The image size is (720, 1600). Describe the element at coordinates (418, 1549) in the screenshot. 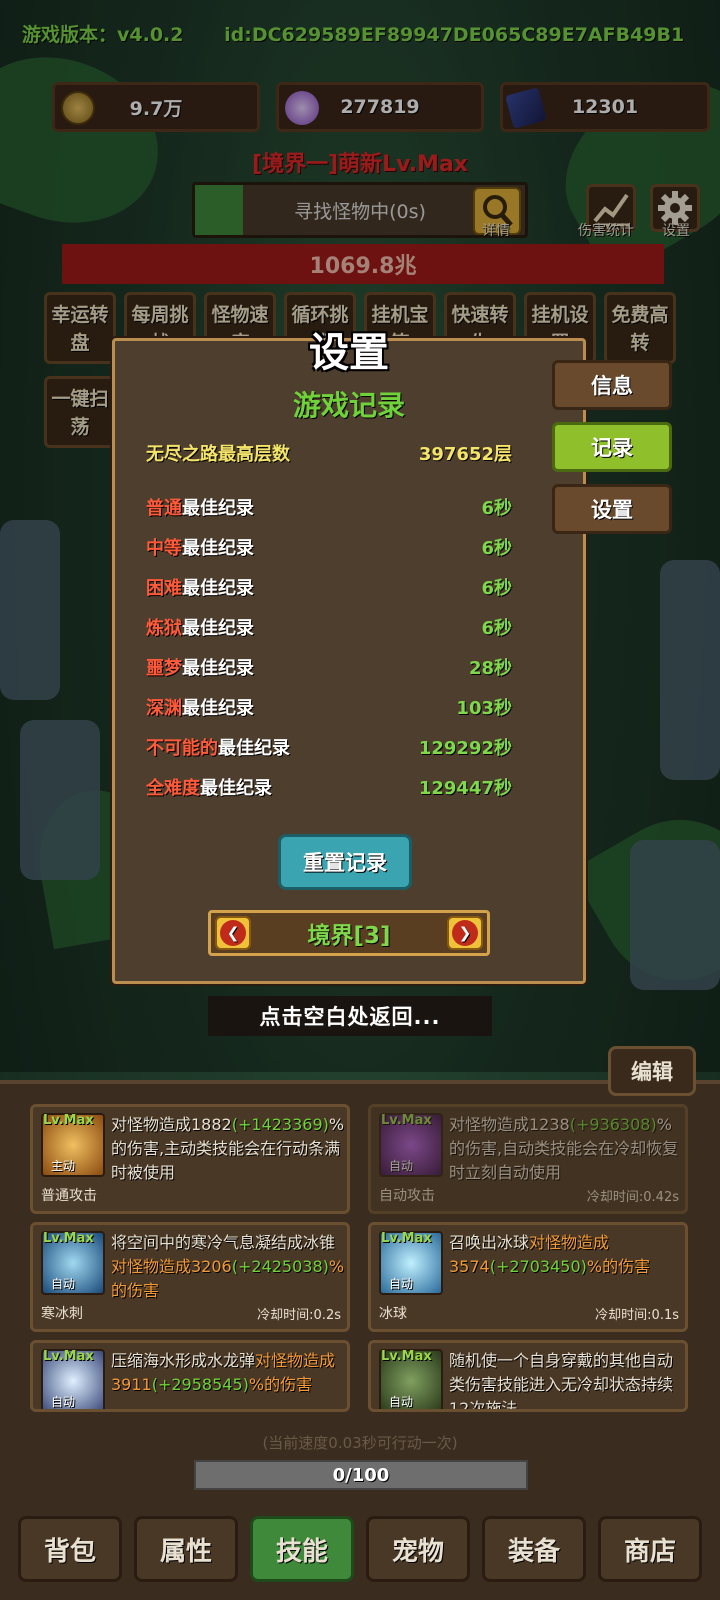

I see `nav-pets: 宠物` at that location.